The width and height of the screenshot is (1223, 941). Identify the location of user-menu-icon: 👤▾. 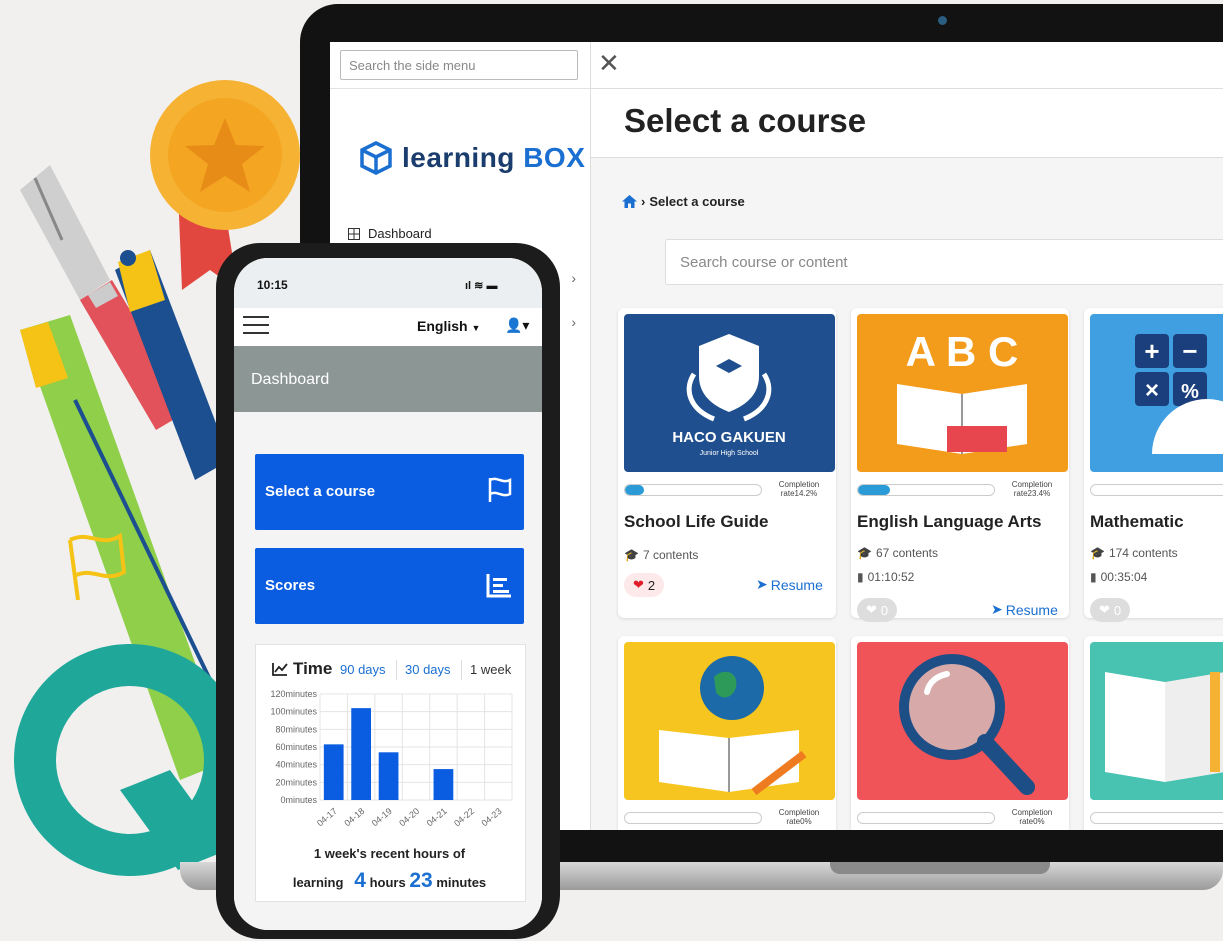
(517, 325).